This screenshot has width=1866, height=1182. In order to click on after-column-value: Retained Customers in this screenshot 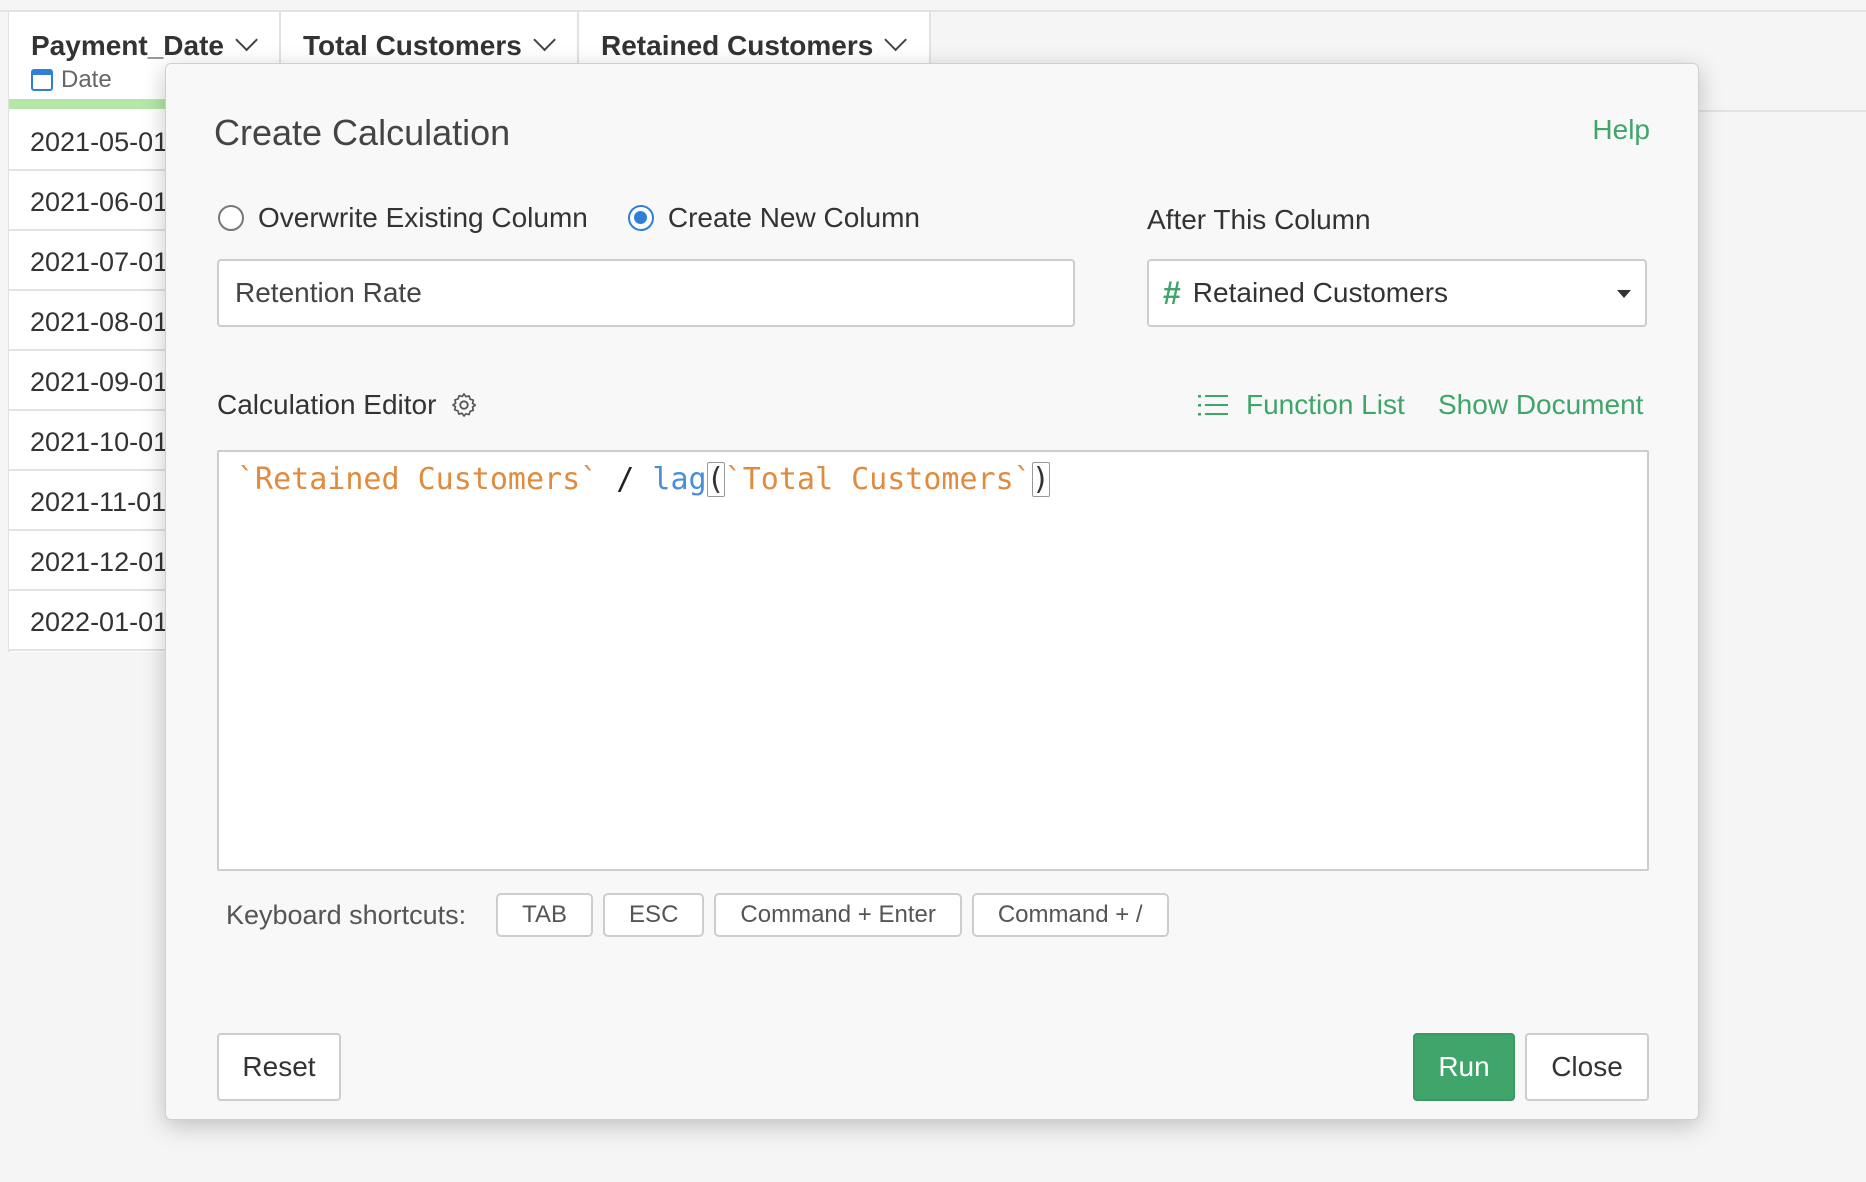, I will do `click(1320, 292)`.